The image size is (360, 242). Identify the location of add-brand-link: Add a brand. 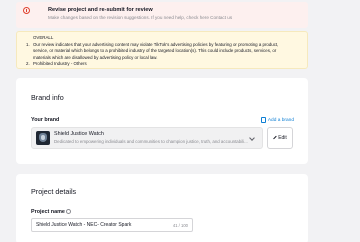
(277, 120).